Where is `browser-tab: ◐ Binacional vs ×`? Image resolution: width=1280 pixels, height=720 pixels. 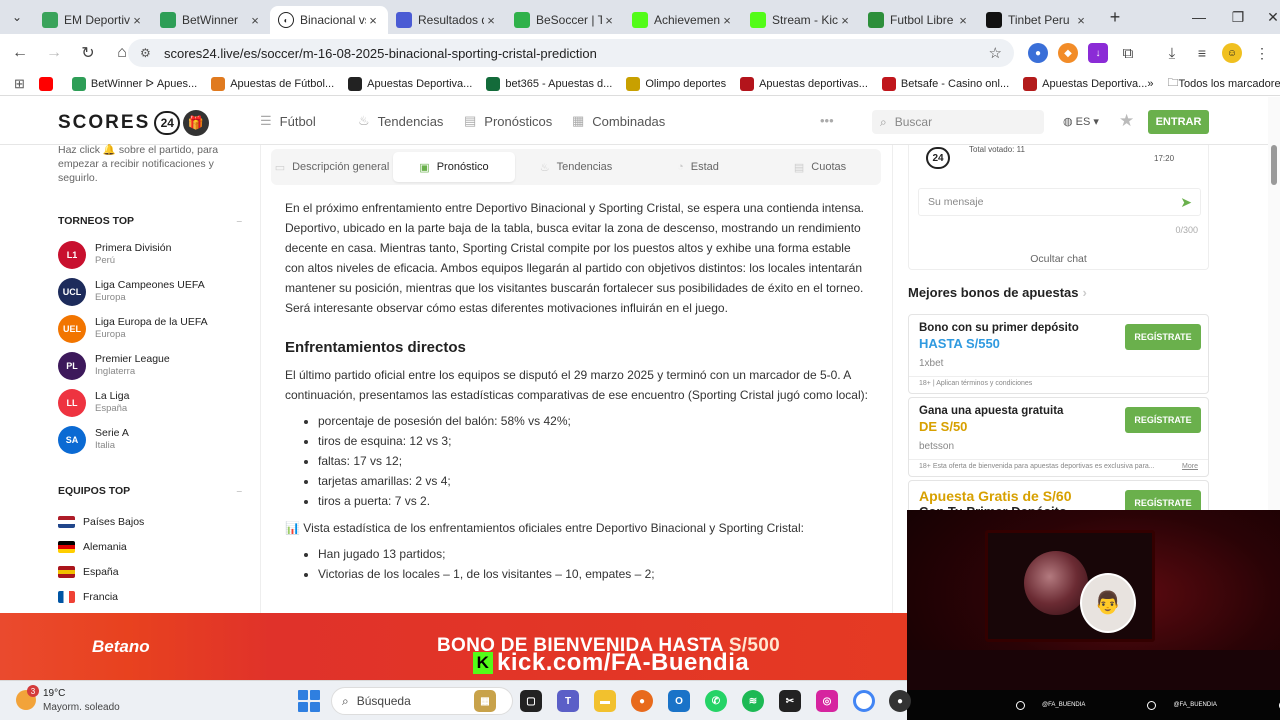
browser-tab: ◐ Binacional vs × is located at coordinates (329, 20).